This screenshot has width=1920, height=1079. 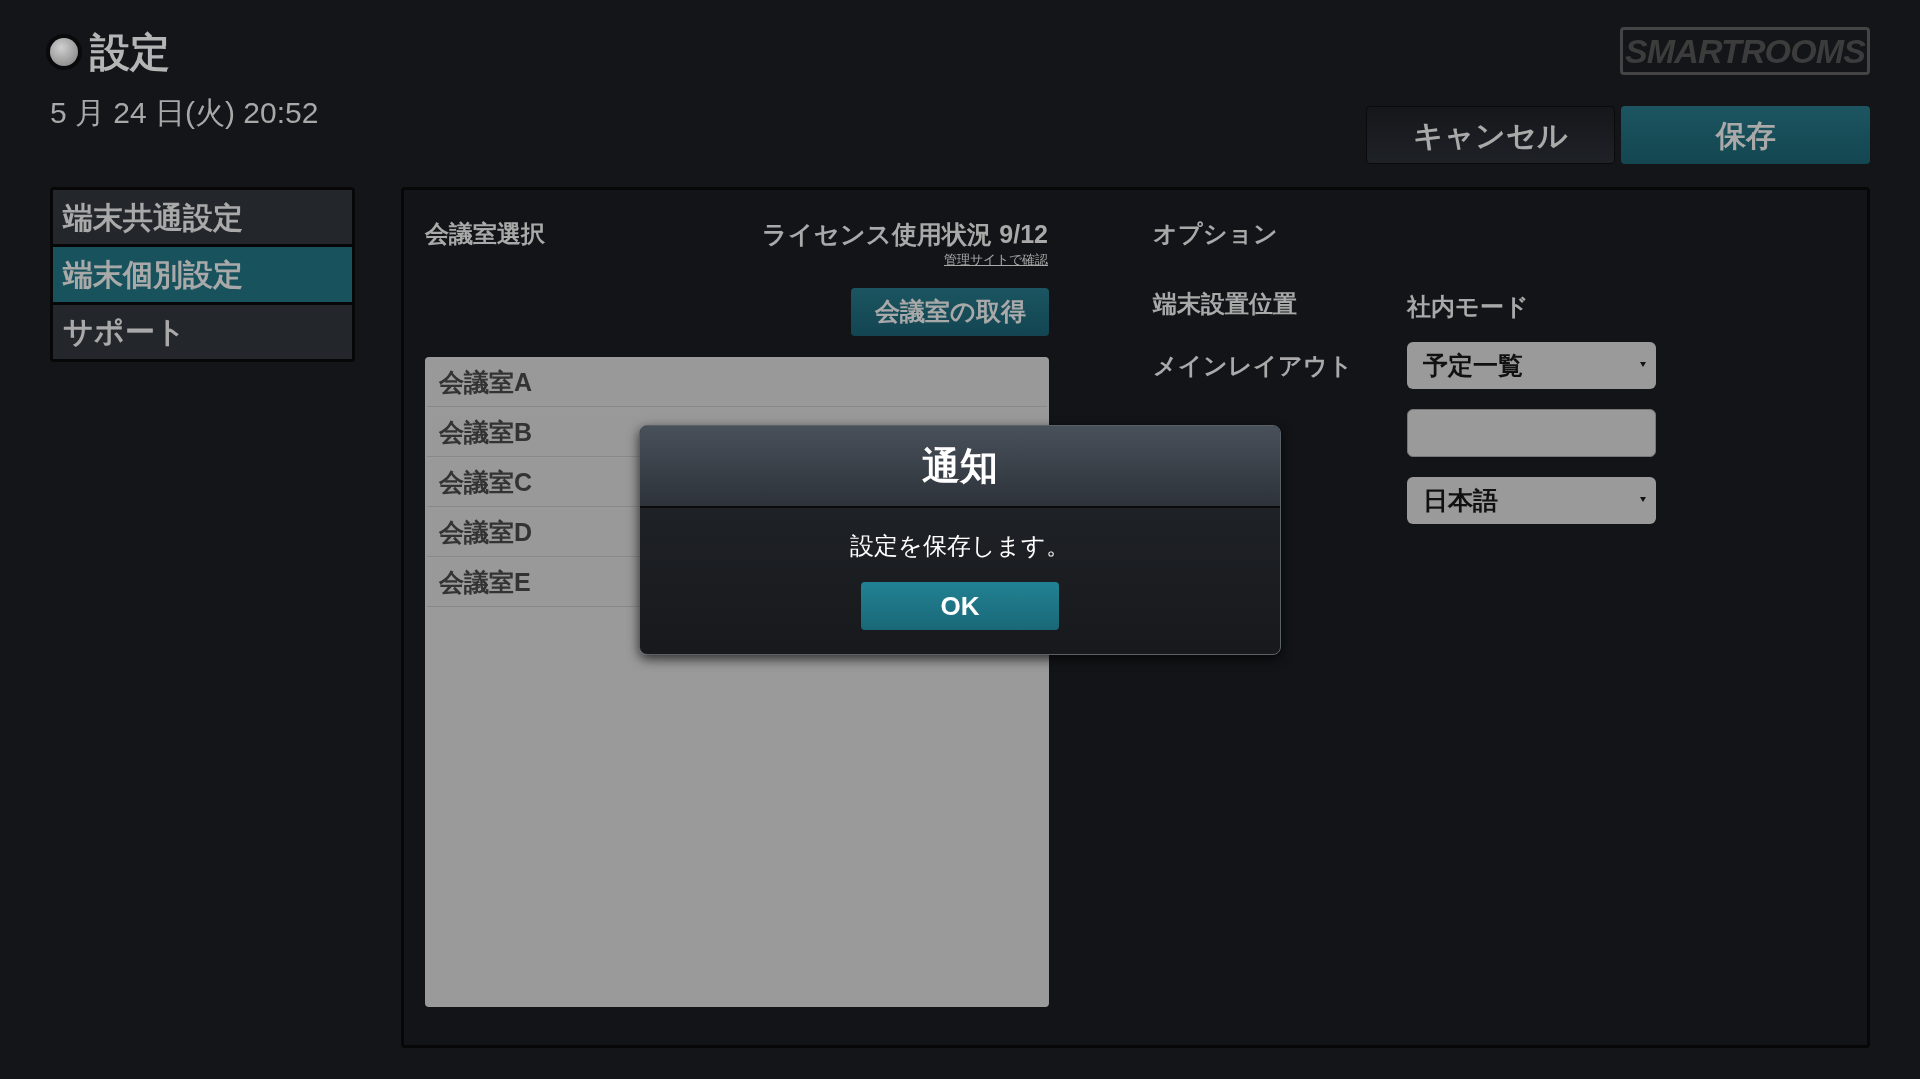 I want to click on dialog-message: 設定を保存します。, so click(x=960, y=546).